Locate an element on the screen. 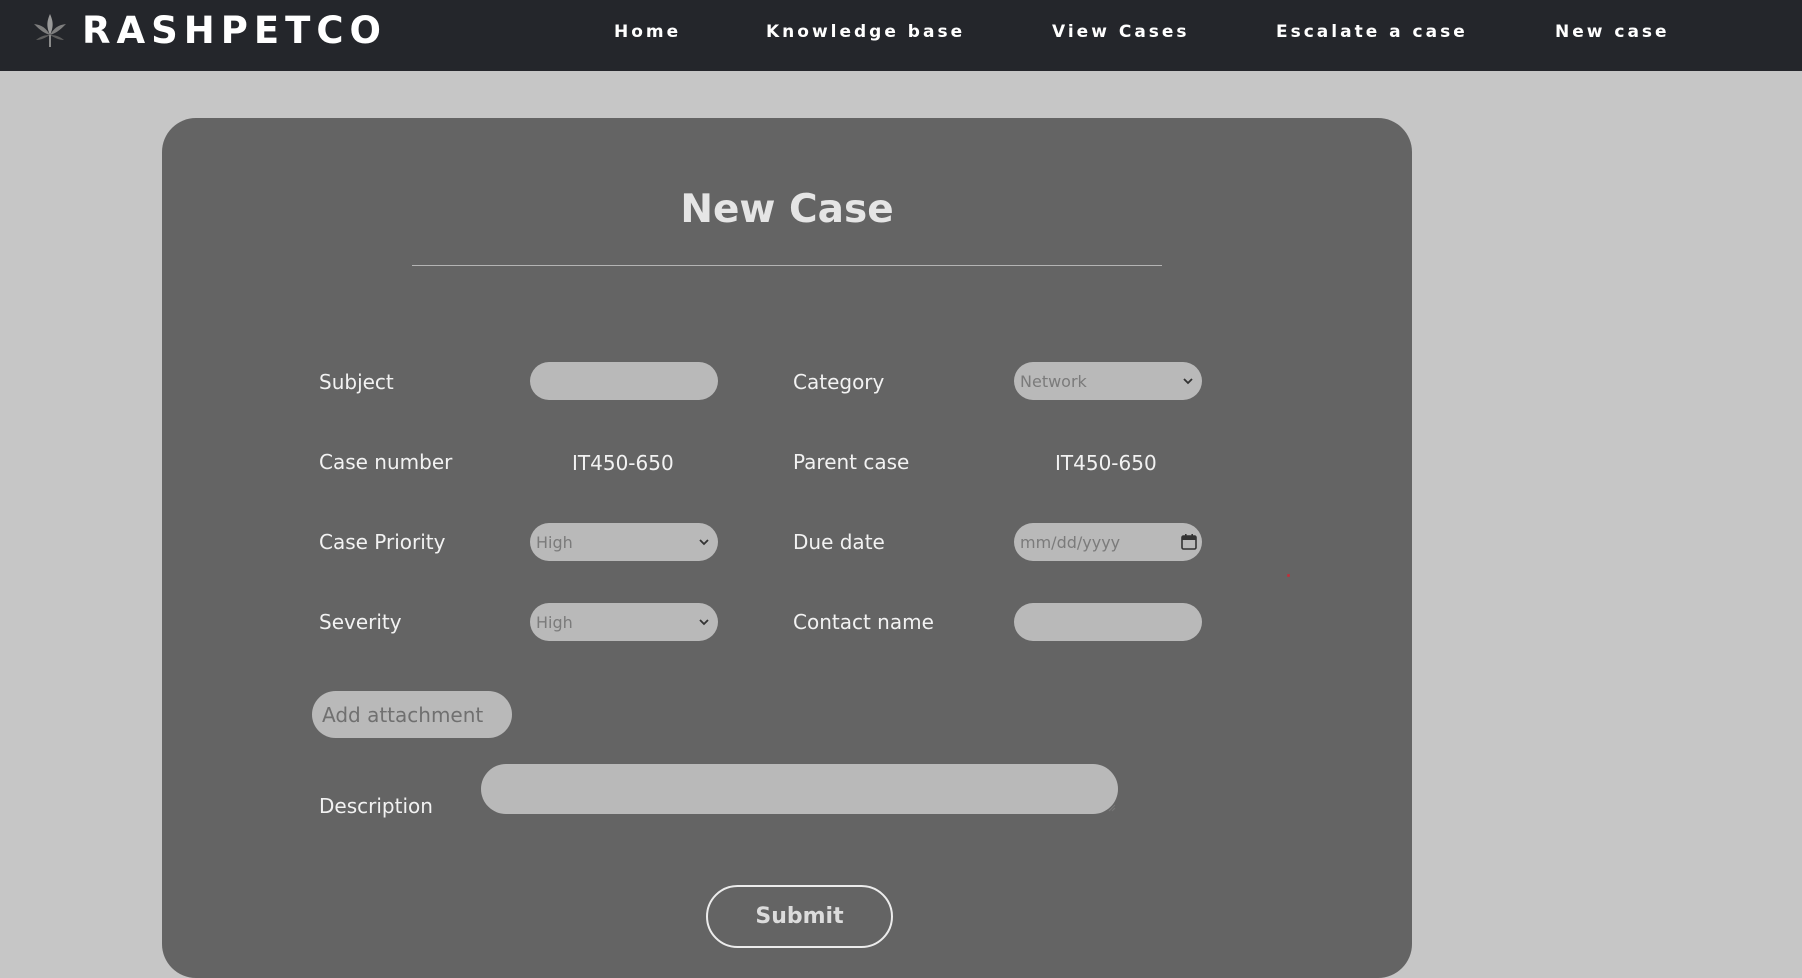  case-priority-selected-value: High is located at coordinates (554, 542).